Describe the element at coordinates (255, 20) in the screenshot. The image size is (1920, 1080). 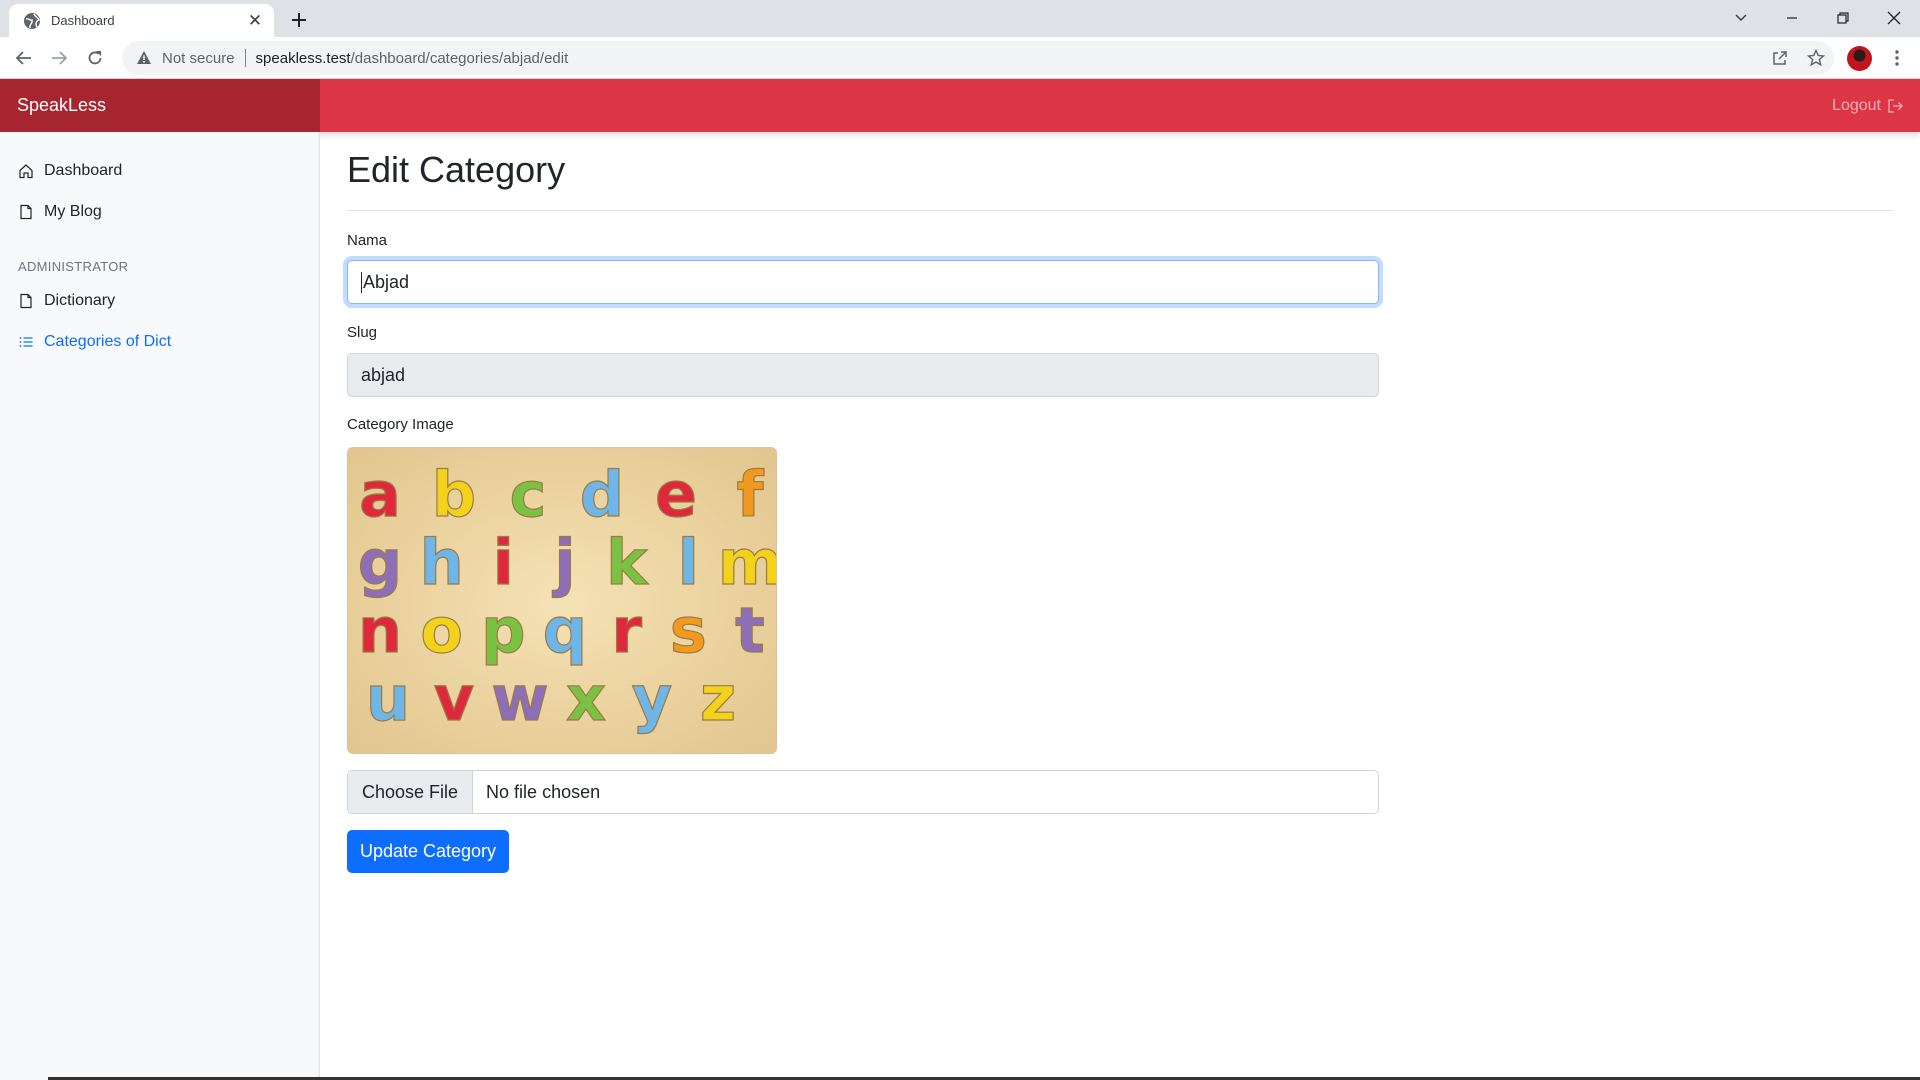
I see `tab-close-icon: ✕` at that location.